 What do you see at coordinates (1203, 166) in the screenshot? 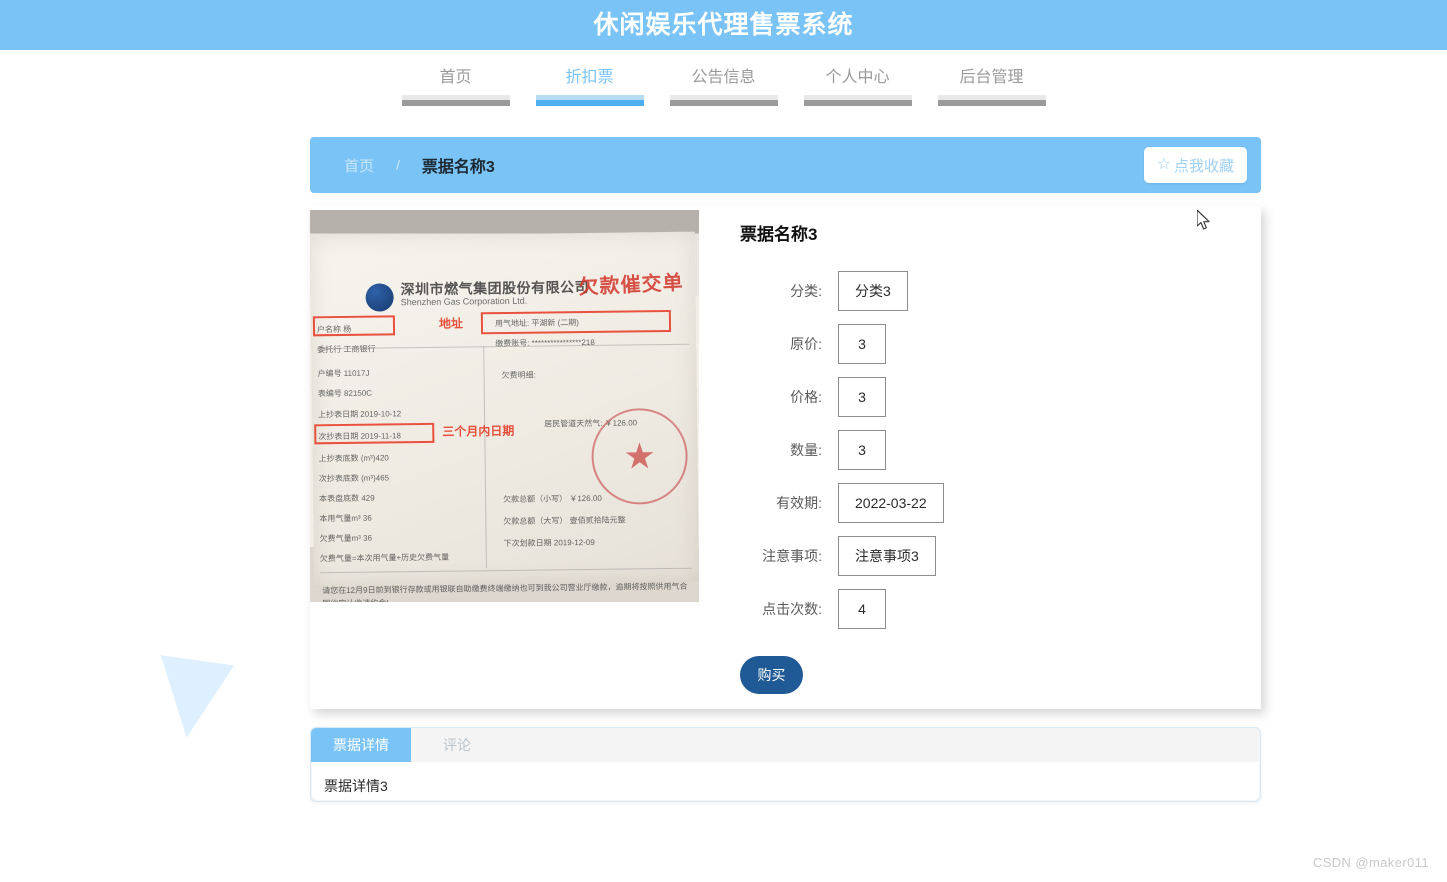
I see `favorite-button-label: 点我收藏` at bounding box center [1203, 166].